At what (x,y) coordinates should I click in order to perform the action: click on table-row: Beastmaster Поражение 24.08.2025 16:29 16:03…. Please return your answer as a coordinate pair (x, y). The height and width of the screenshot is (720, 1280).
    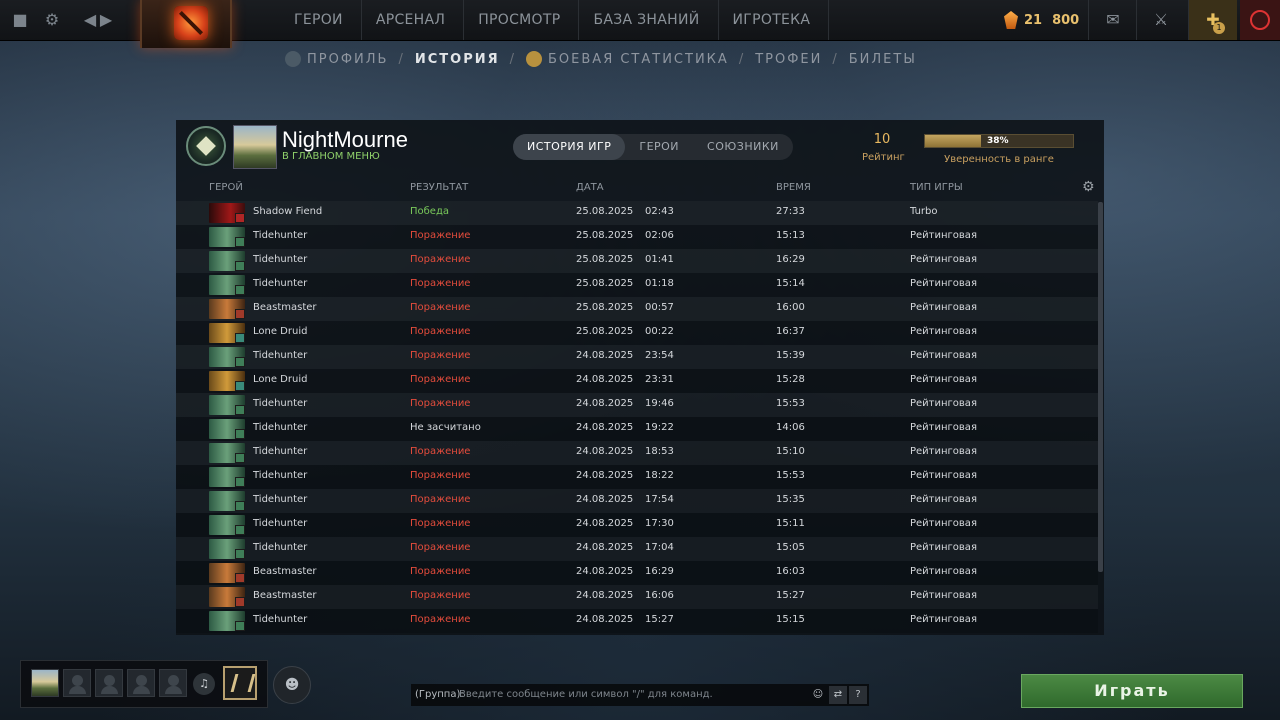
    Looking at the image, I should click on (637, 573).